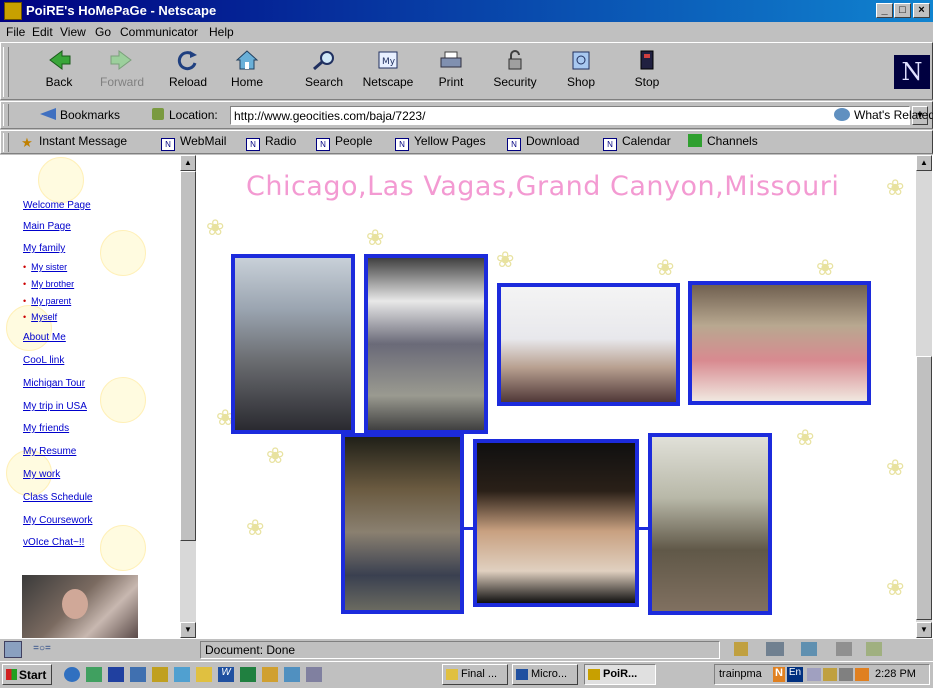 The height and width of the screenshot is (688, 933). Describe the element at coordinates (895, 467) in the screenshot. I see `flower-decoration: ❀` at that location.